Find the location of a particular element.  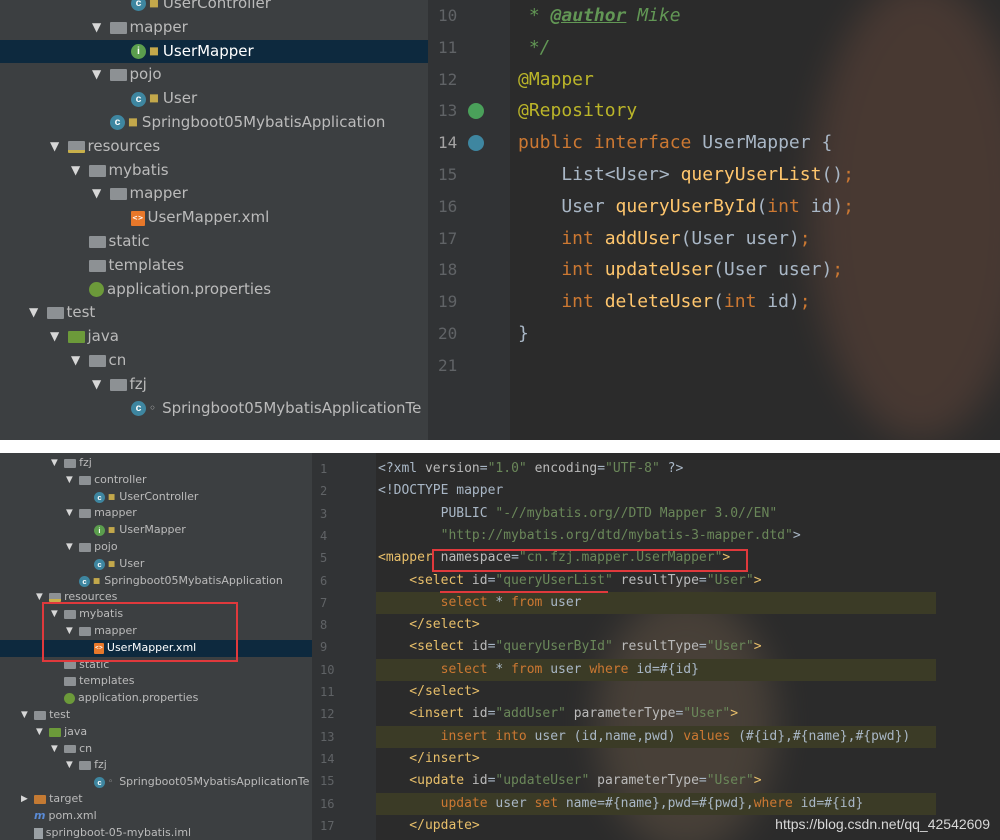

tree-item-controller: ▼ controller is located at coordinates (156, 480).